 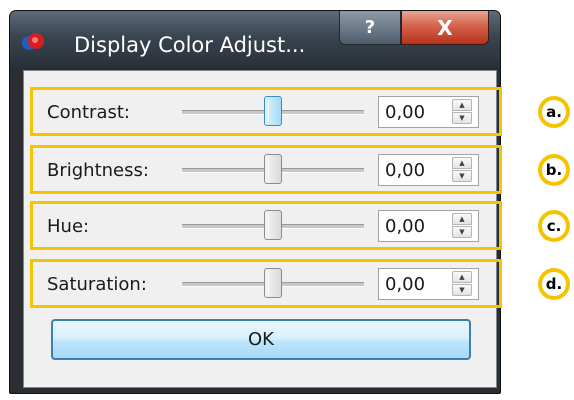 I want to click on contrast-increment-button: ▲, so click(x=462, y=105).